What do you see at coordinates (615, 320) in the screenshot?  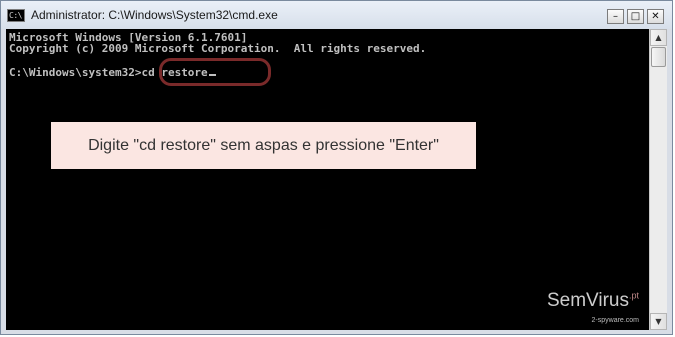 I see `watermark-subtext: 2-spyware.com` at bounding box center [615, 320].